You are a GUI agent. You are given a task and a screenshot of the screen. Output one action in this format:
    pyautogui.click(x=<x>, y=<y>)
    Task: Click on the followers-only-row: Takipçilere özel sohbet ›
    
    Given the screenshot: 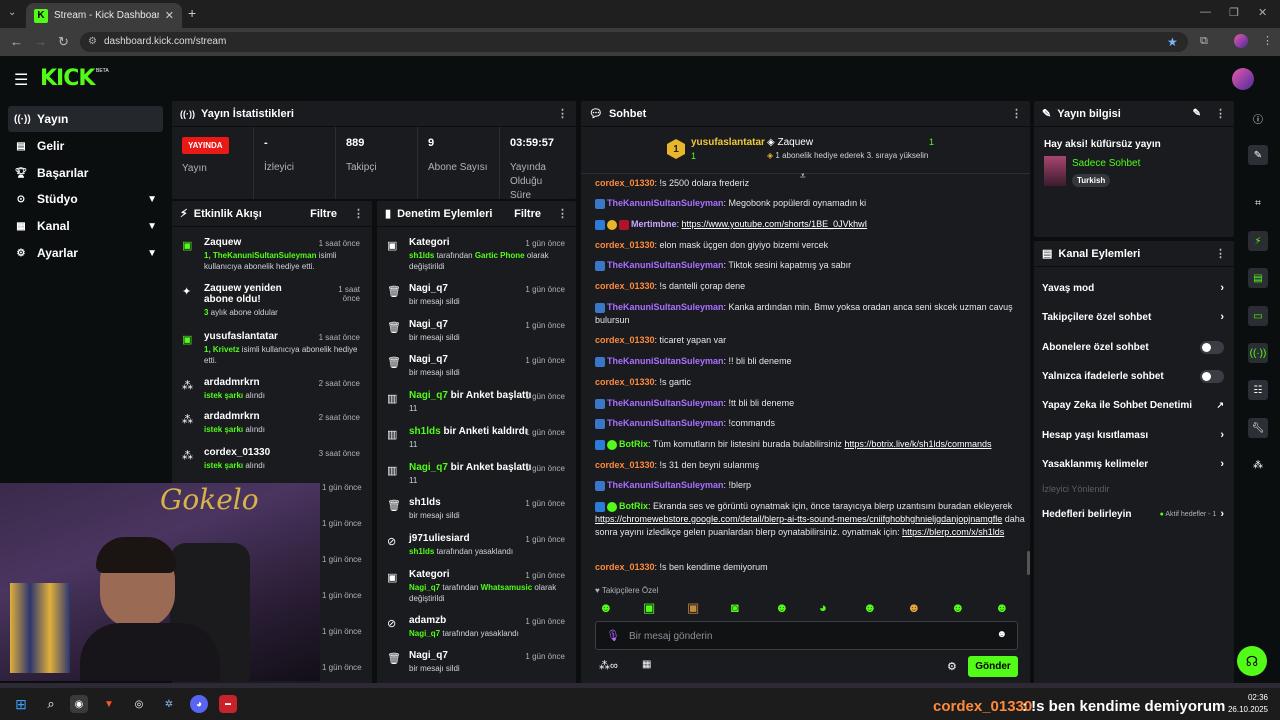 What is the action you would take?
    pyautogui.click(x=1133, y=317)
    